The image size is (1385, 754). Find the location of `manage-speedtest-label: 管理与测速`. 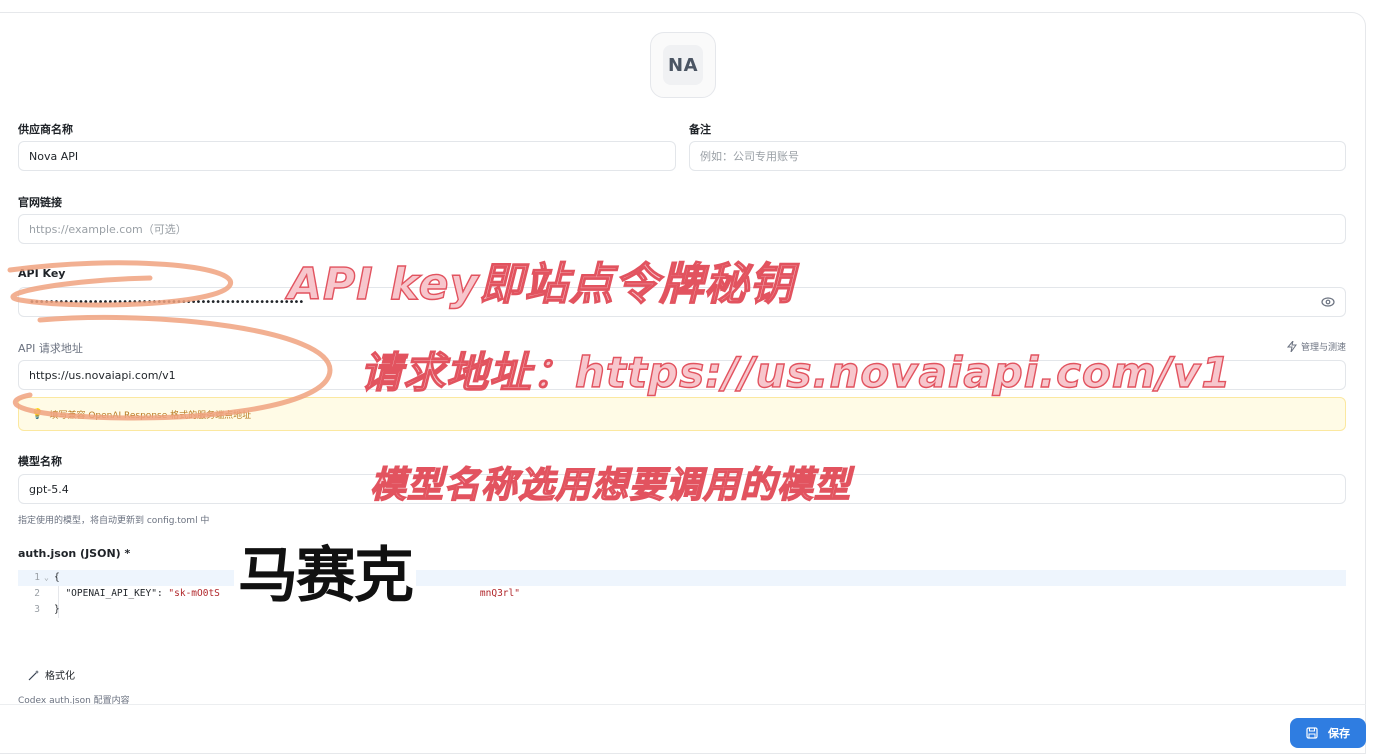

manage-speedtest-label: 管理与测速 is located at coordinates (1323, 348).